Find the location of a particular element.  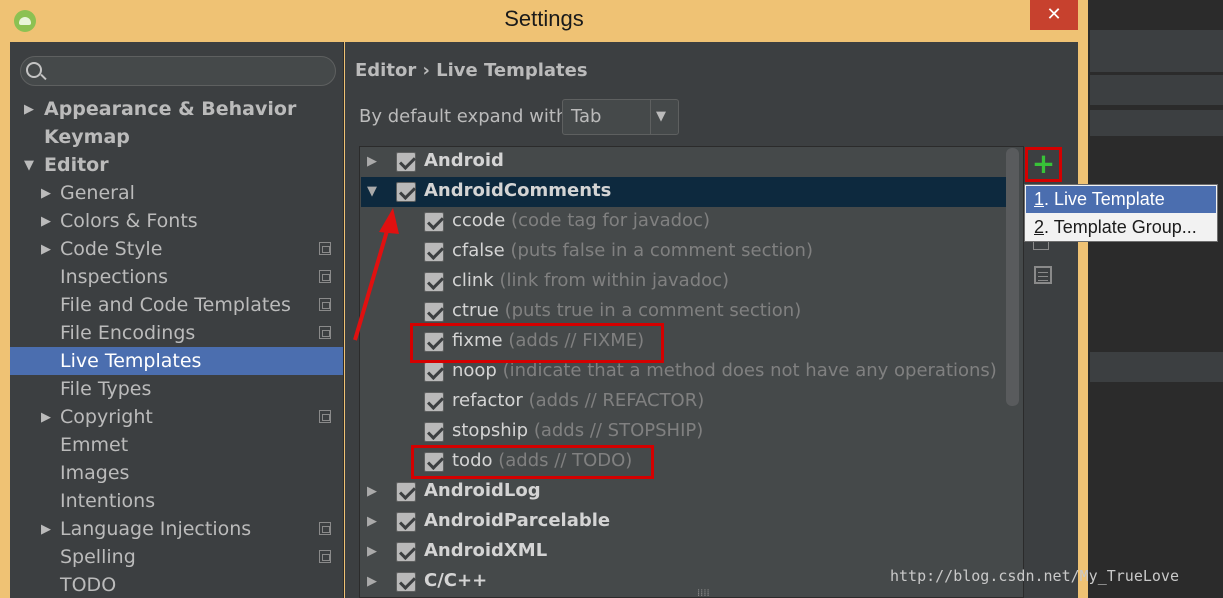

sidebar-item-appearance-behavior: ▶ Appearance & Behavior is located at coordinates (176, 109).